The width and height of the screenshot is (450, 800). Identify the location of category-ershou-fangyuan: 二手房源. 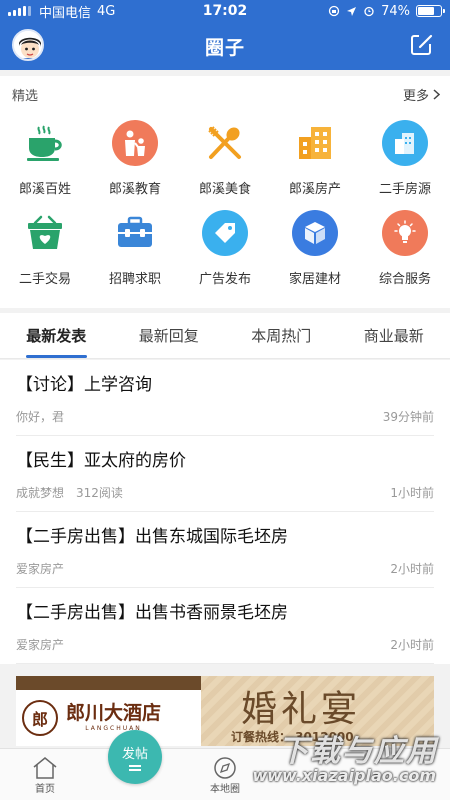
(405, 159).